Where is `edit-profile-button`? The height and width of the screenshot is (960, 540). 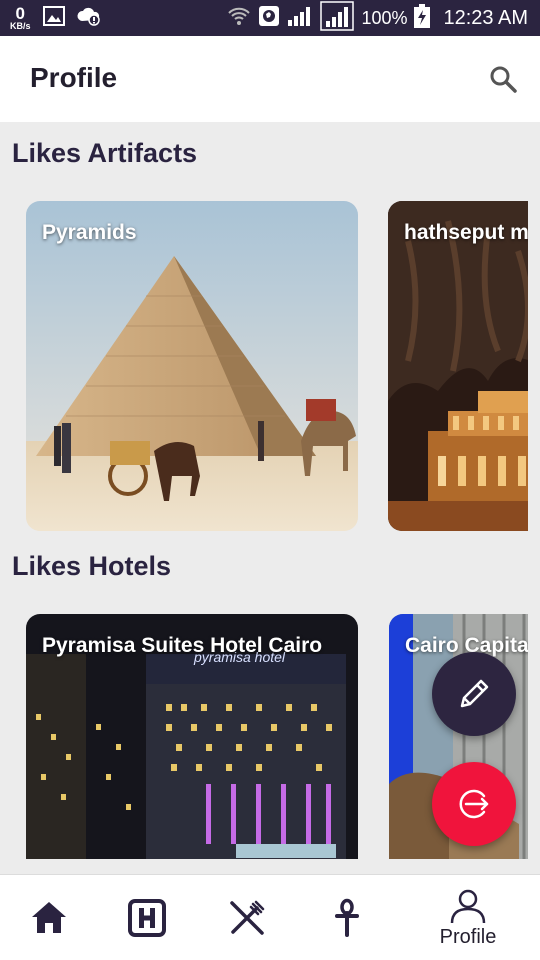 edit-profile-button is located at coordinates (474, 694).